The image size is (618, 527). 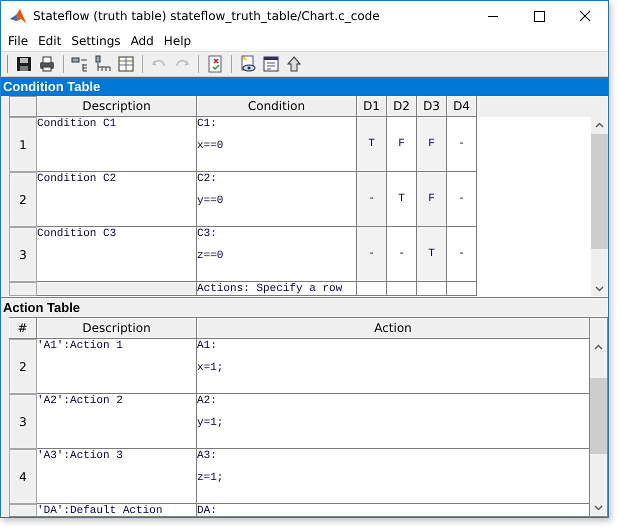 What do you see at coordinates (207, 510) in the screenshot?
I see `code-line: DA:` at bounding box center [207, 510].